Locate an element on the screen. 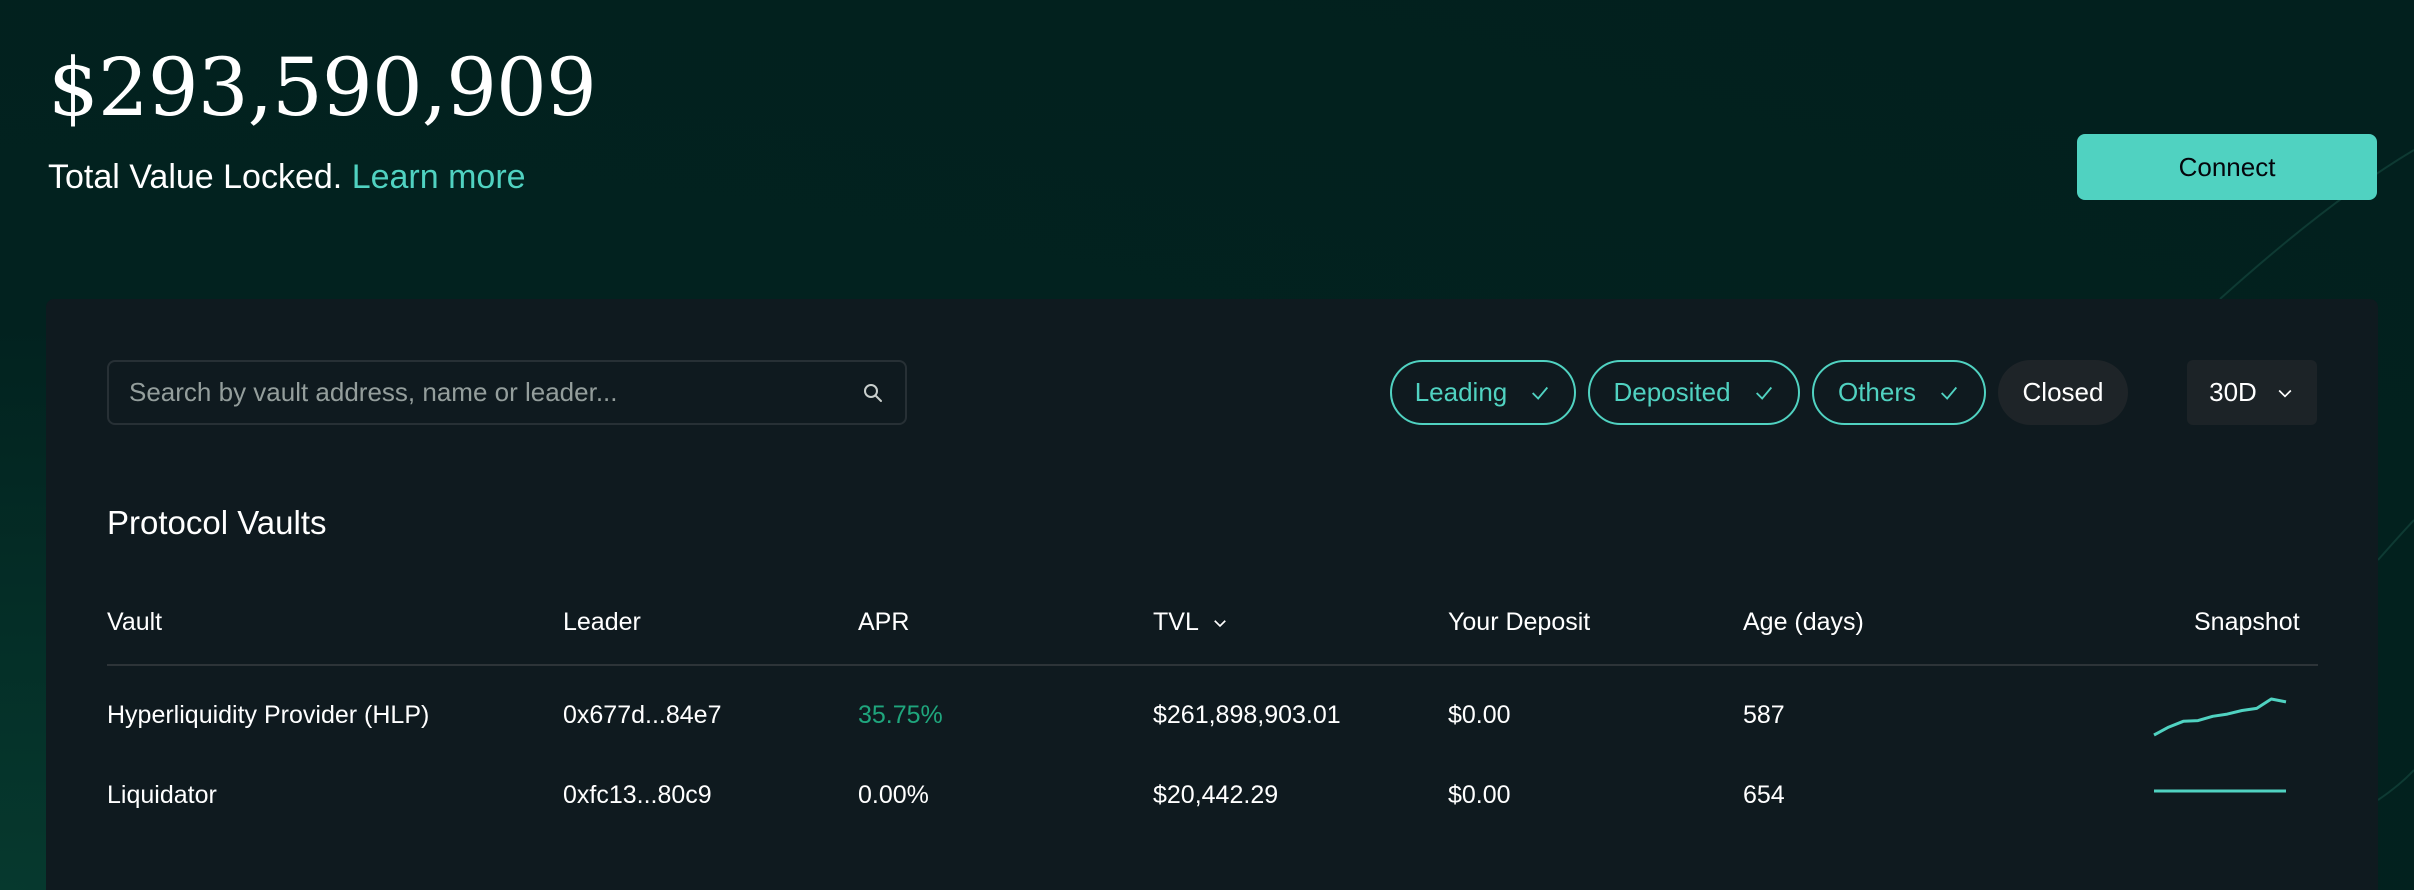  leader-cell: 0x677d...84e7 is located at coordinates (642, 715).